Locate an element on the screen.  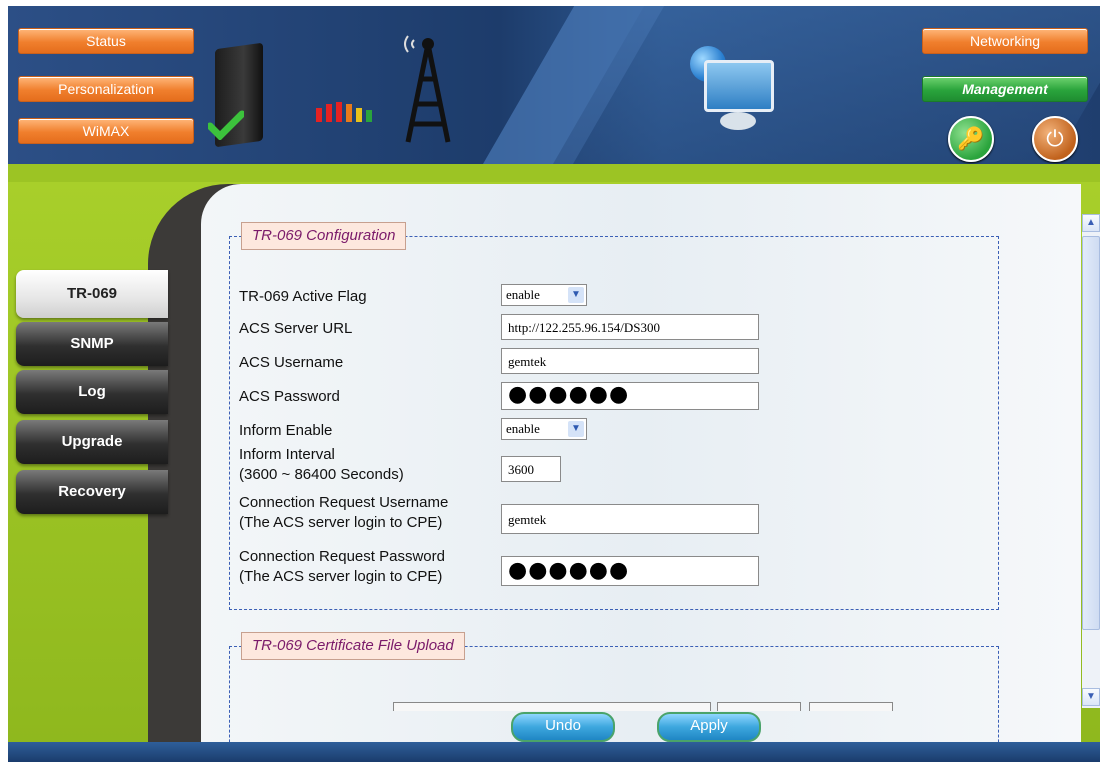
power-icon: ⏻ is located at coordinates (1055, 139).